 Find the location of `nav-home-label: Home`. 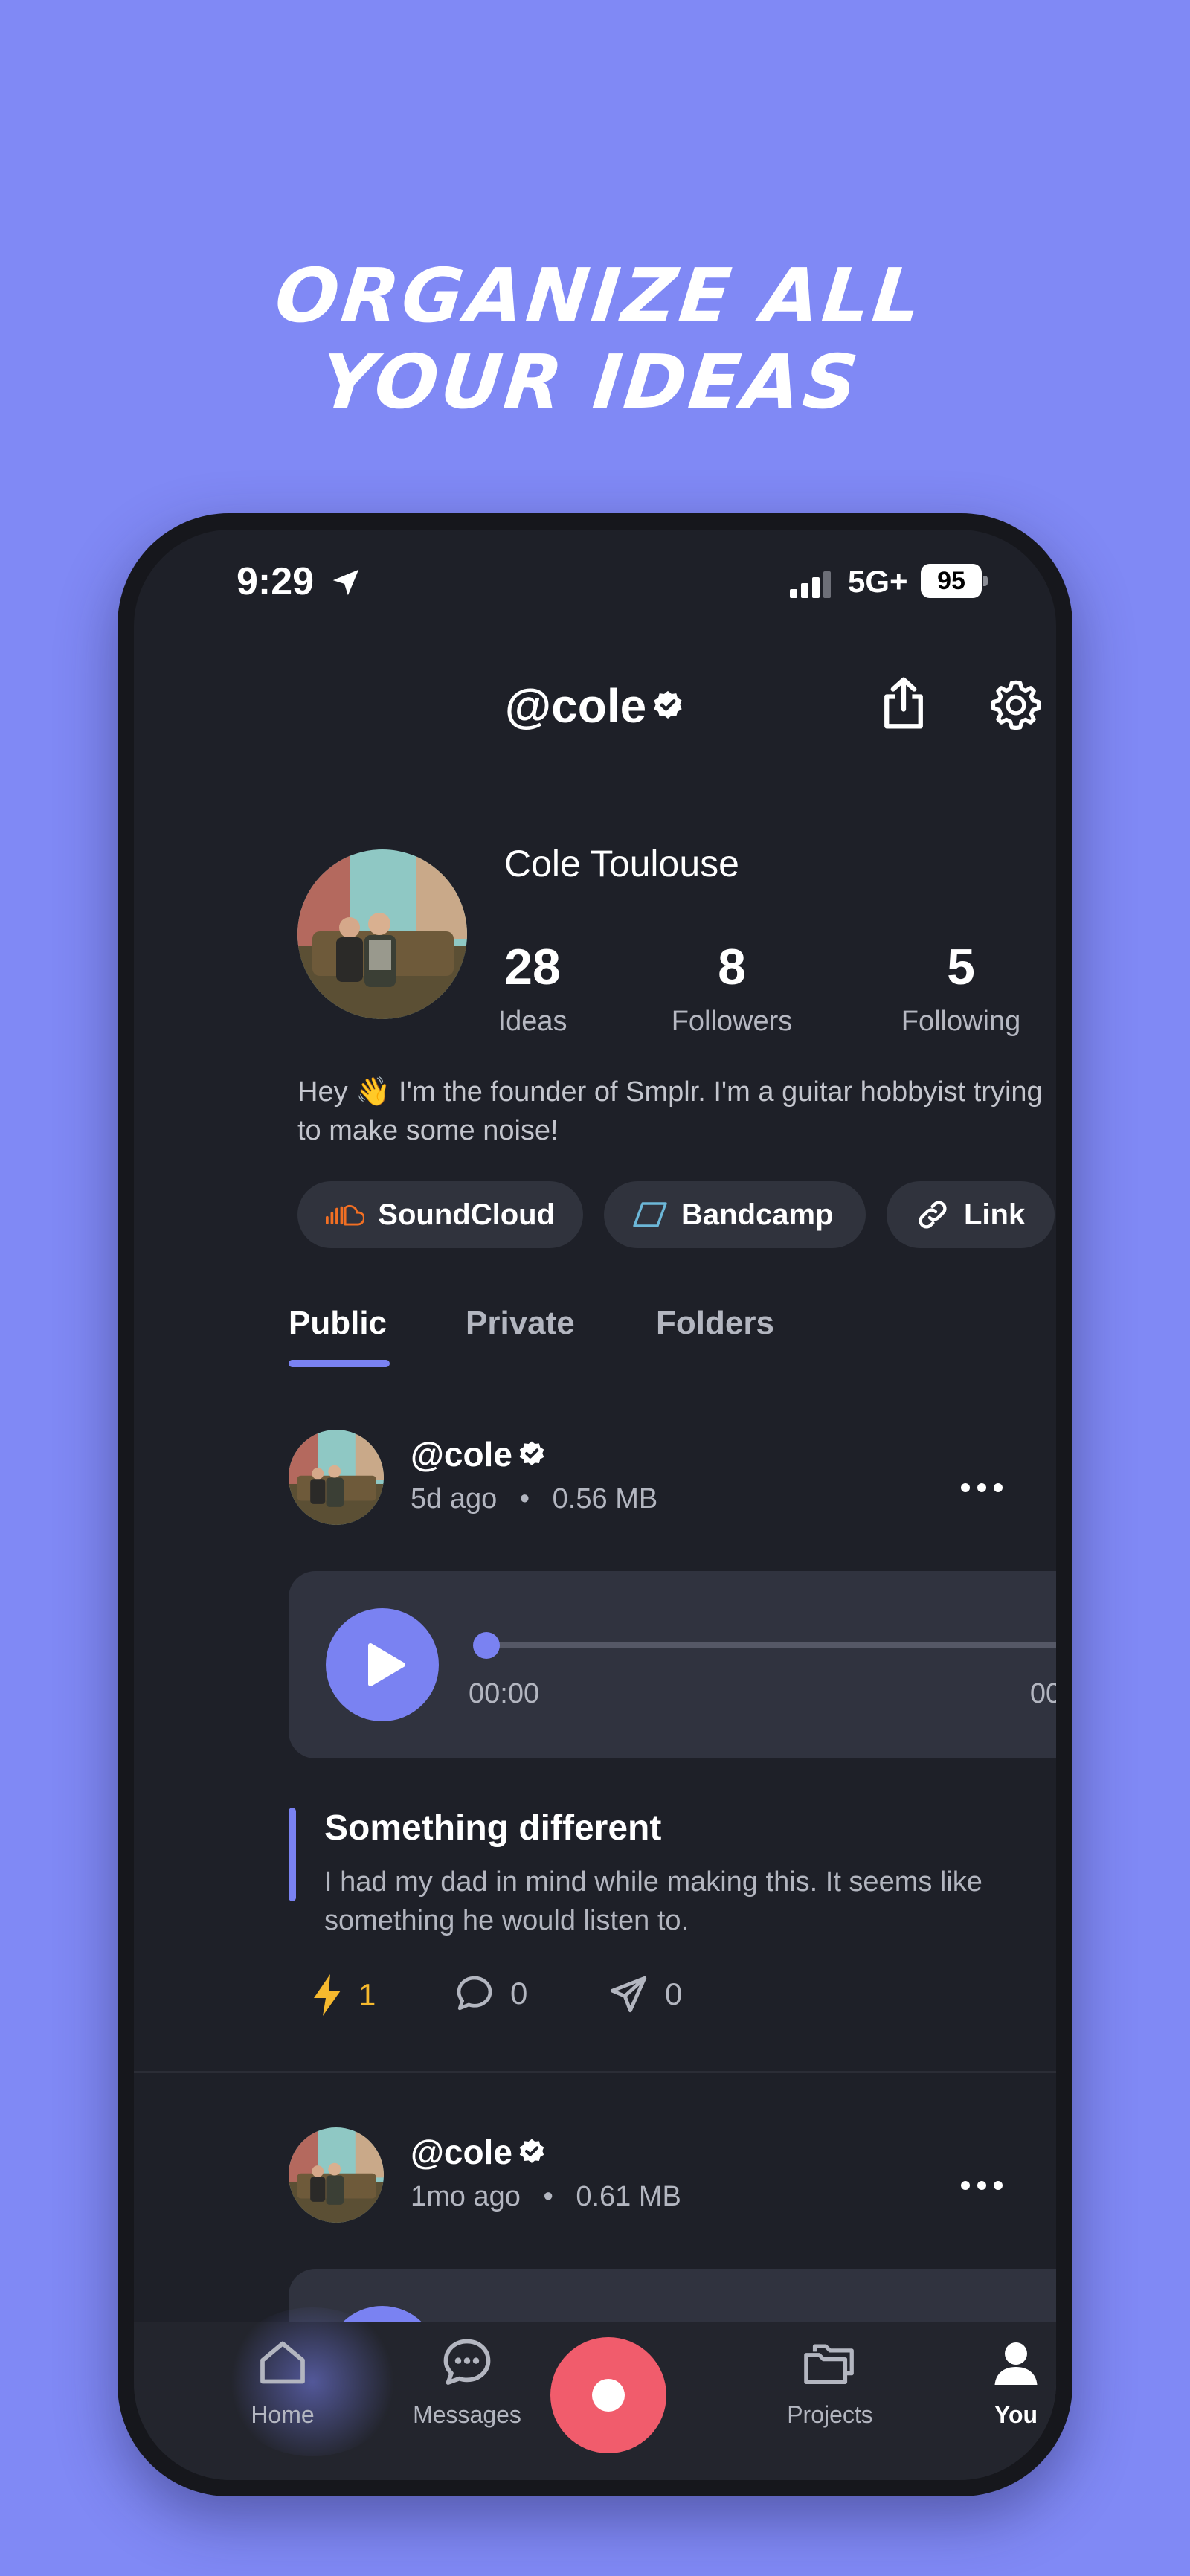

nav-home-label: Home is located at coordinates (283, 2414).